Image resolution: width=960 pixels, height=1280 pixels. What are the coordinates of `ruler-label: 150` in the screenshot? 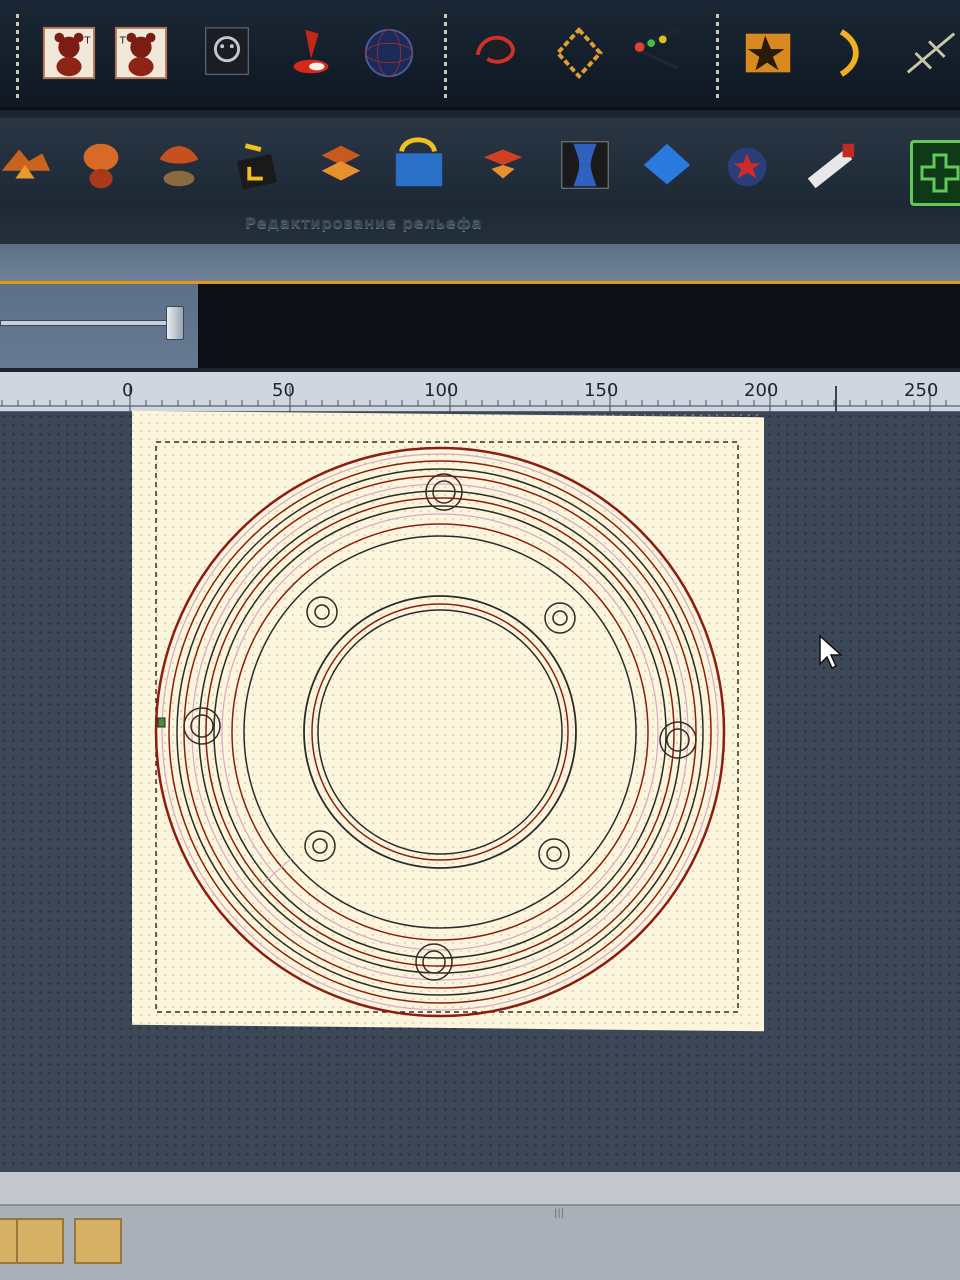 It's located at (601, 390).